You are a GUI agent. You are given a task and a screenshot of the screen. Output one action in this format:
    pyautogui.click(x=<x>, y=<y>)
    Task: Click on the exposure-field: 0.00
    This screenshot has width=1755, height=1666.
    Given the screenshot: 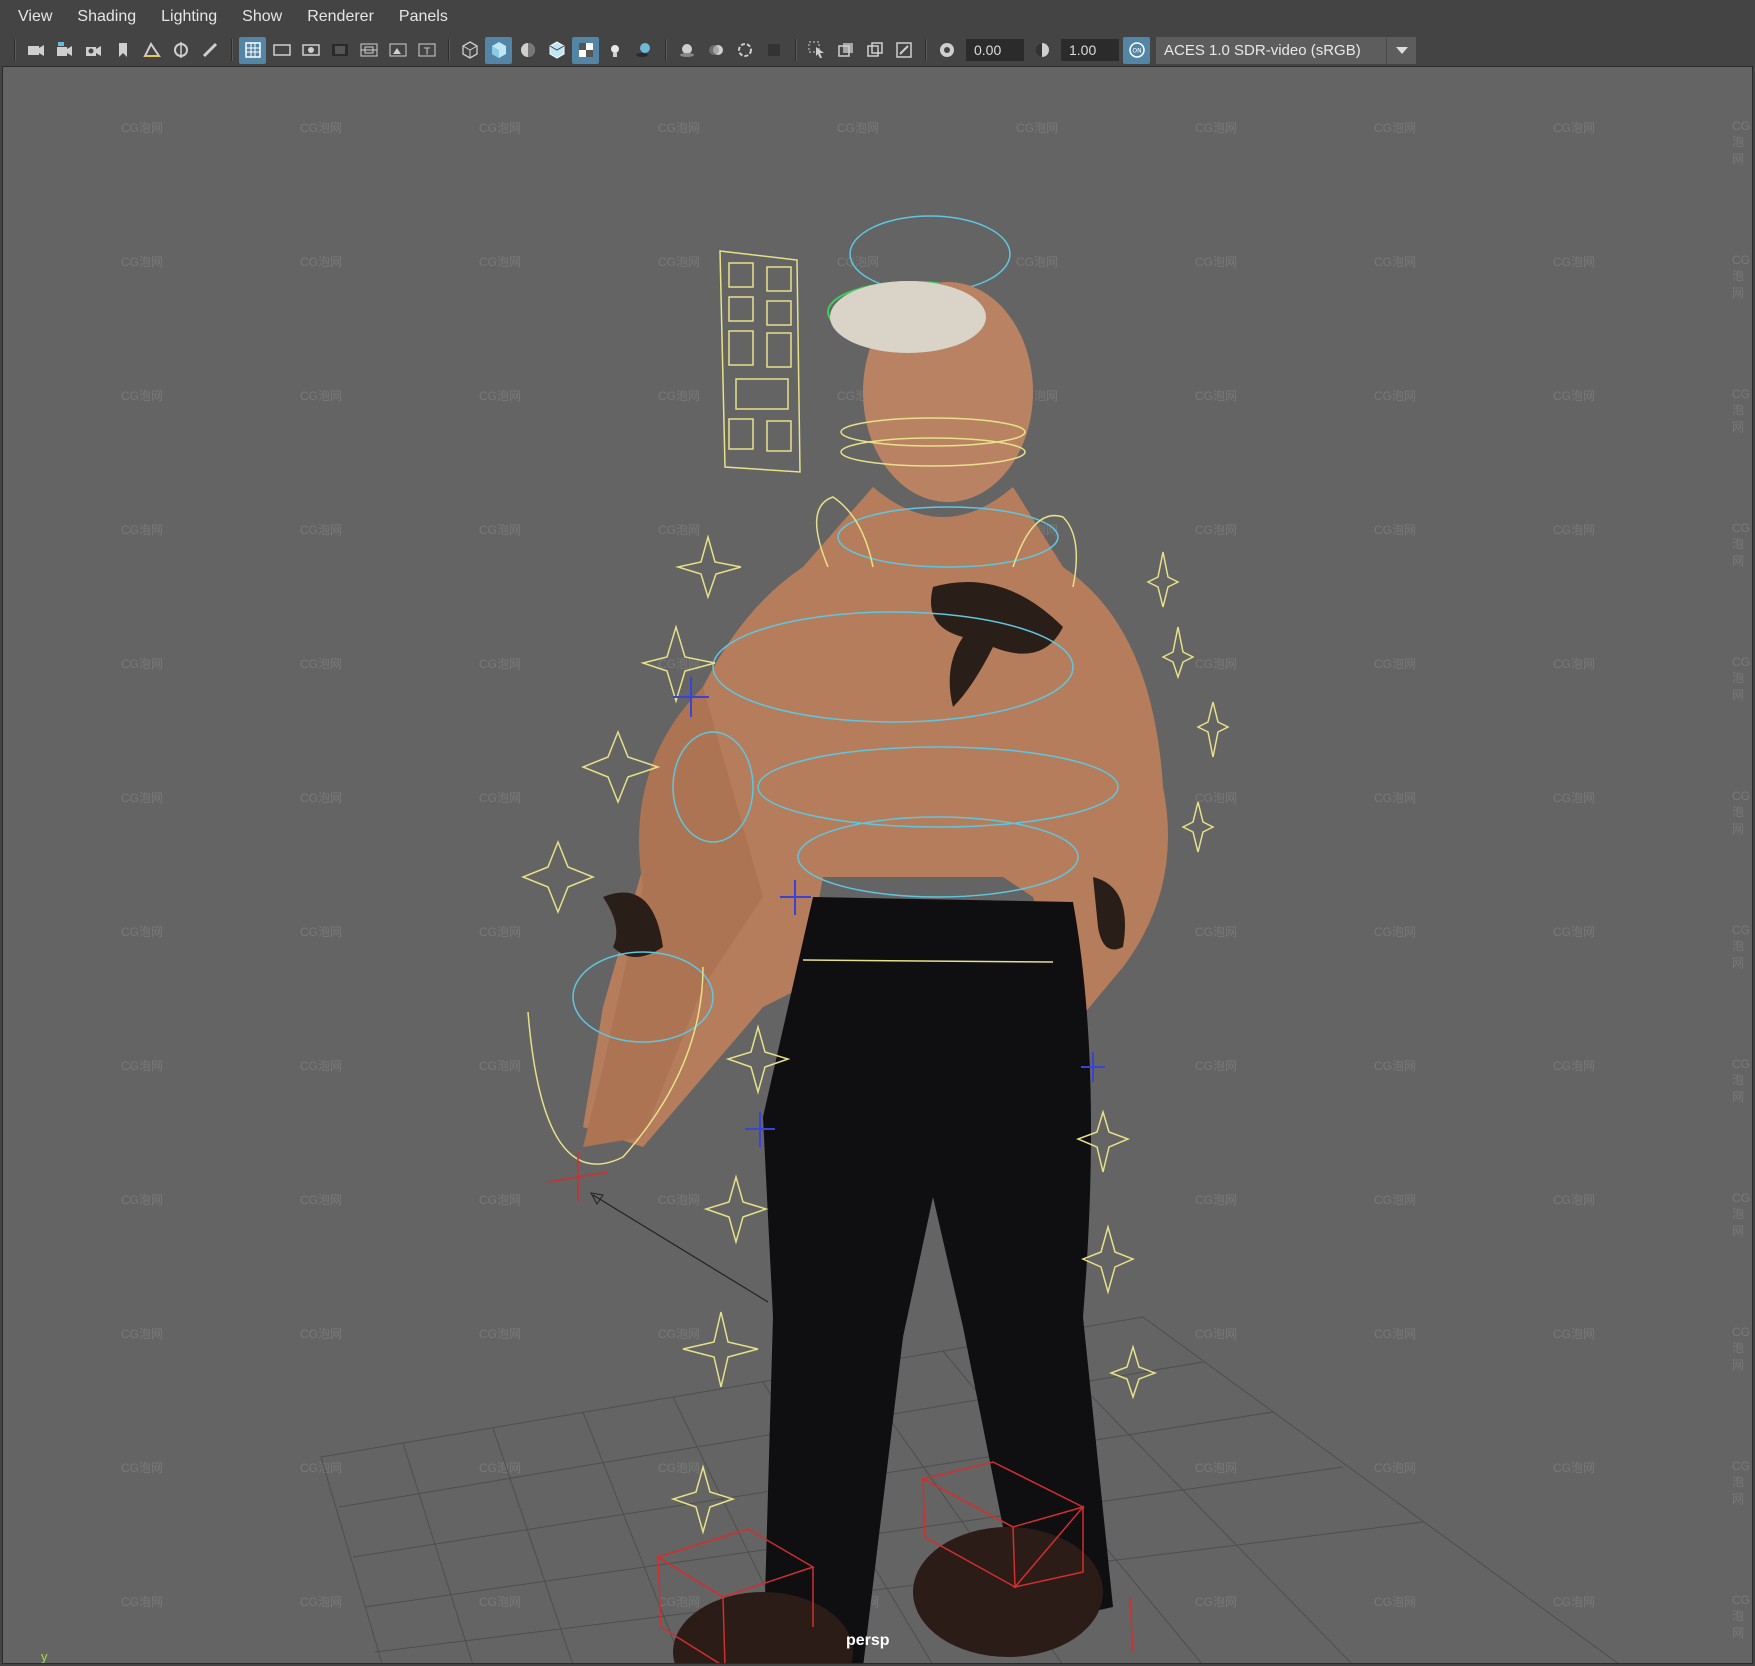 What is the action you would take?
    pyautogui.click(x=995, y=50)
    